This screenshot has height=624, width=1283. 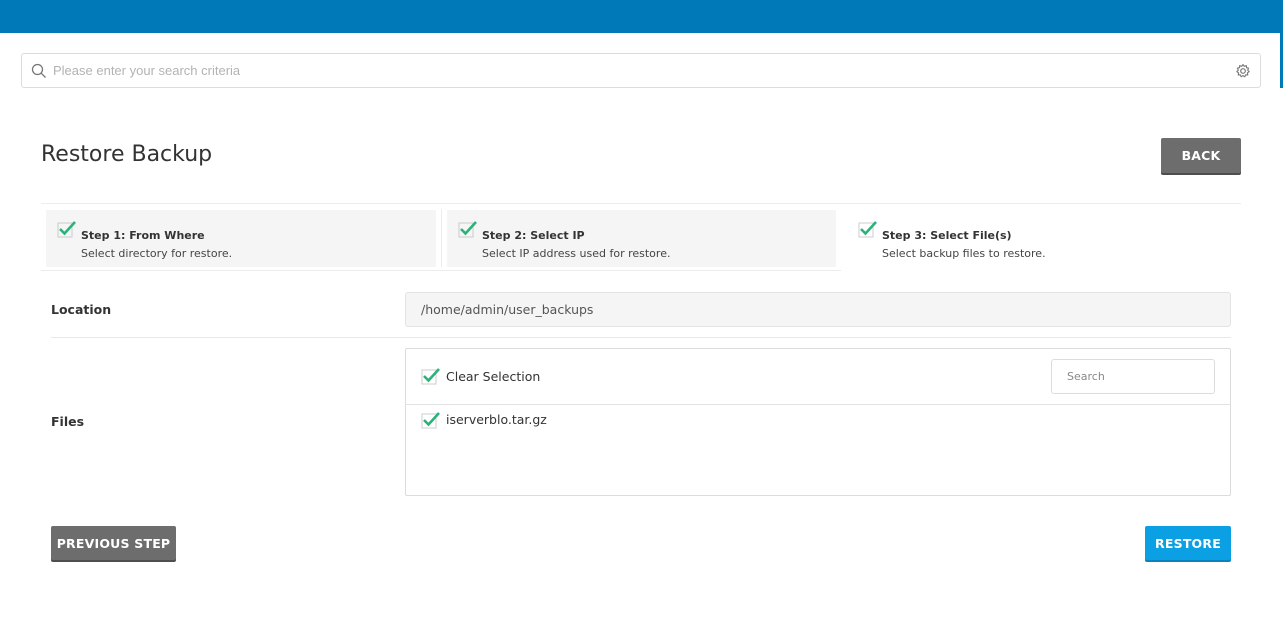 I want to click on gear-icon, so click(x=1243, y=71).